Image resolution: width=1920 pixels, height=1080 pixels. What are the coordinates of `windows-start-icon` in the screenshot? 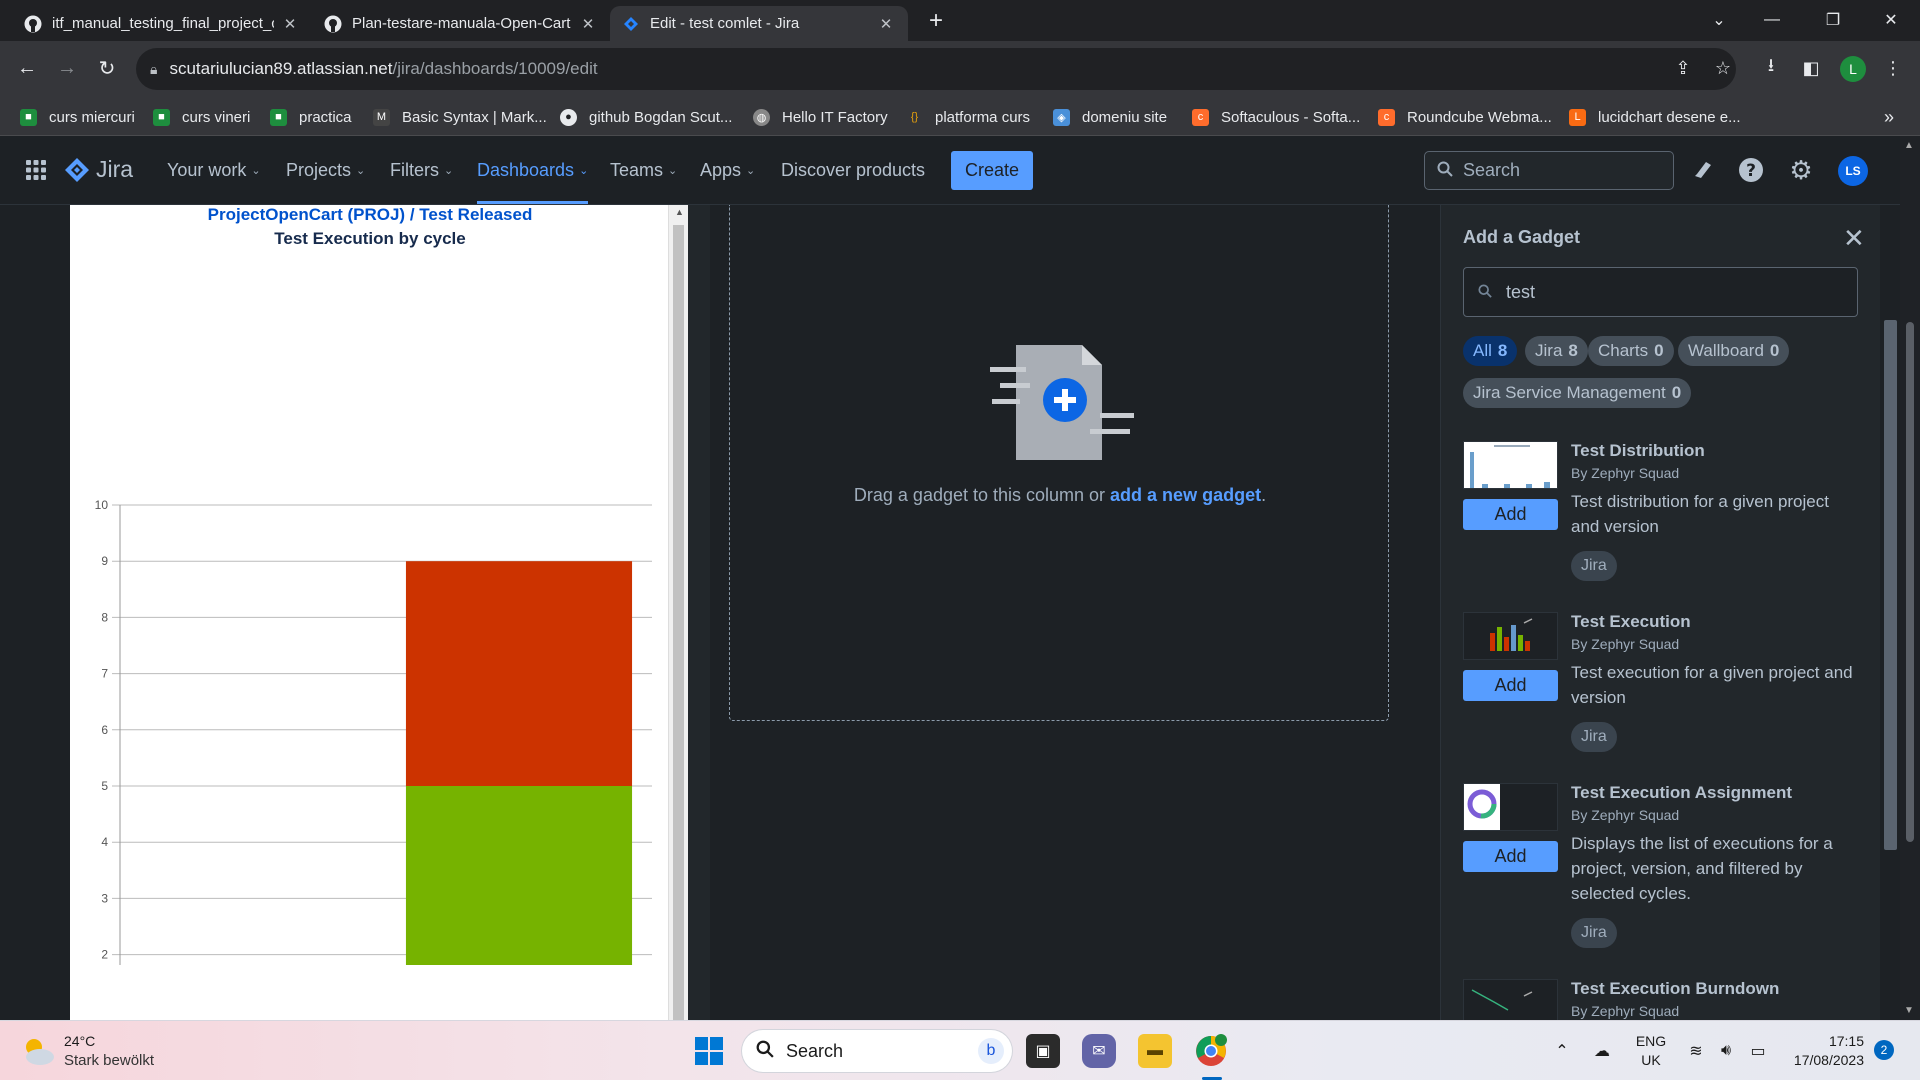 It's located at (709, 1051).